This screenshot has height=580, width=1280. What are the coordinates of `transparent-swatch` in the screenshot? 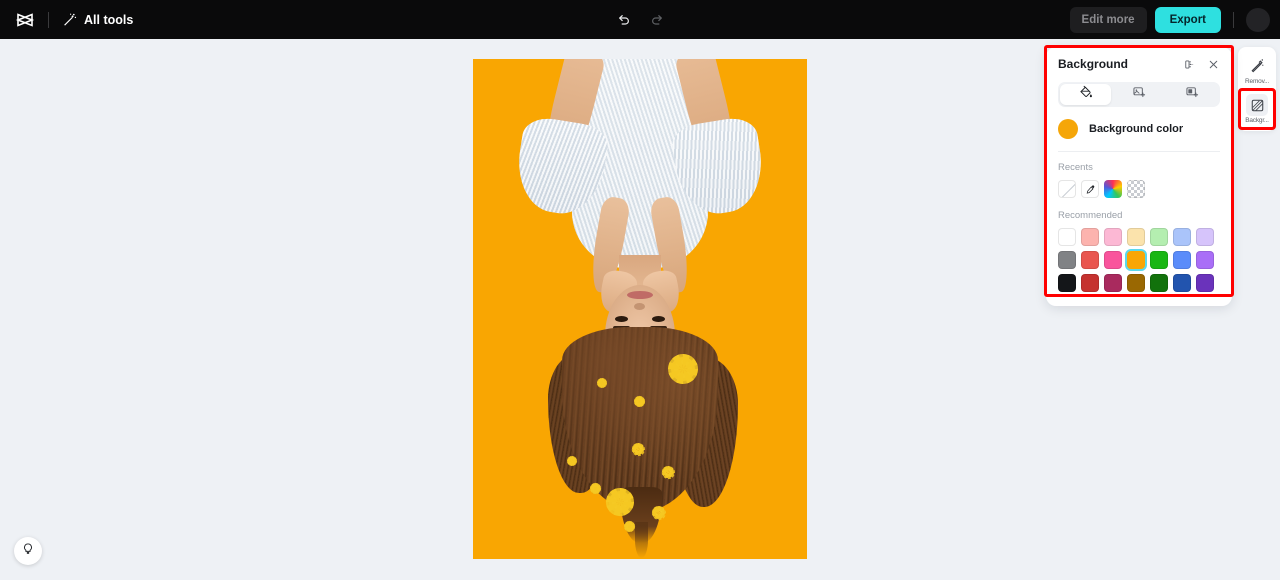 It's located at (1136, 189).